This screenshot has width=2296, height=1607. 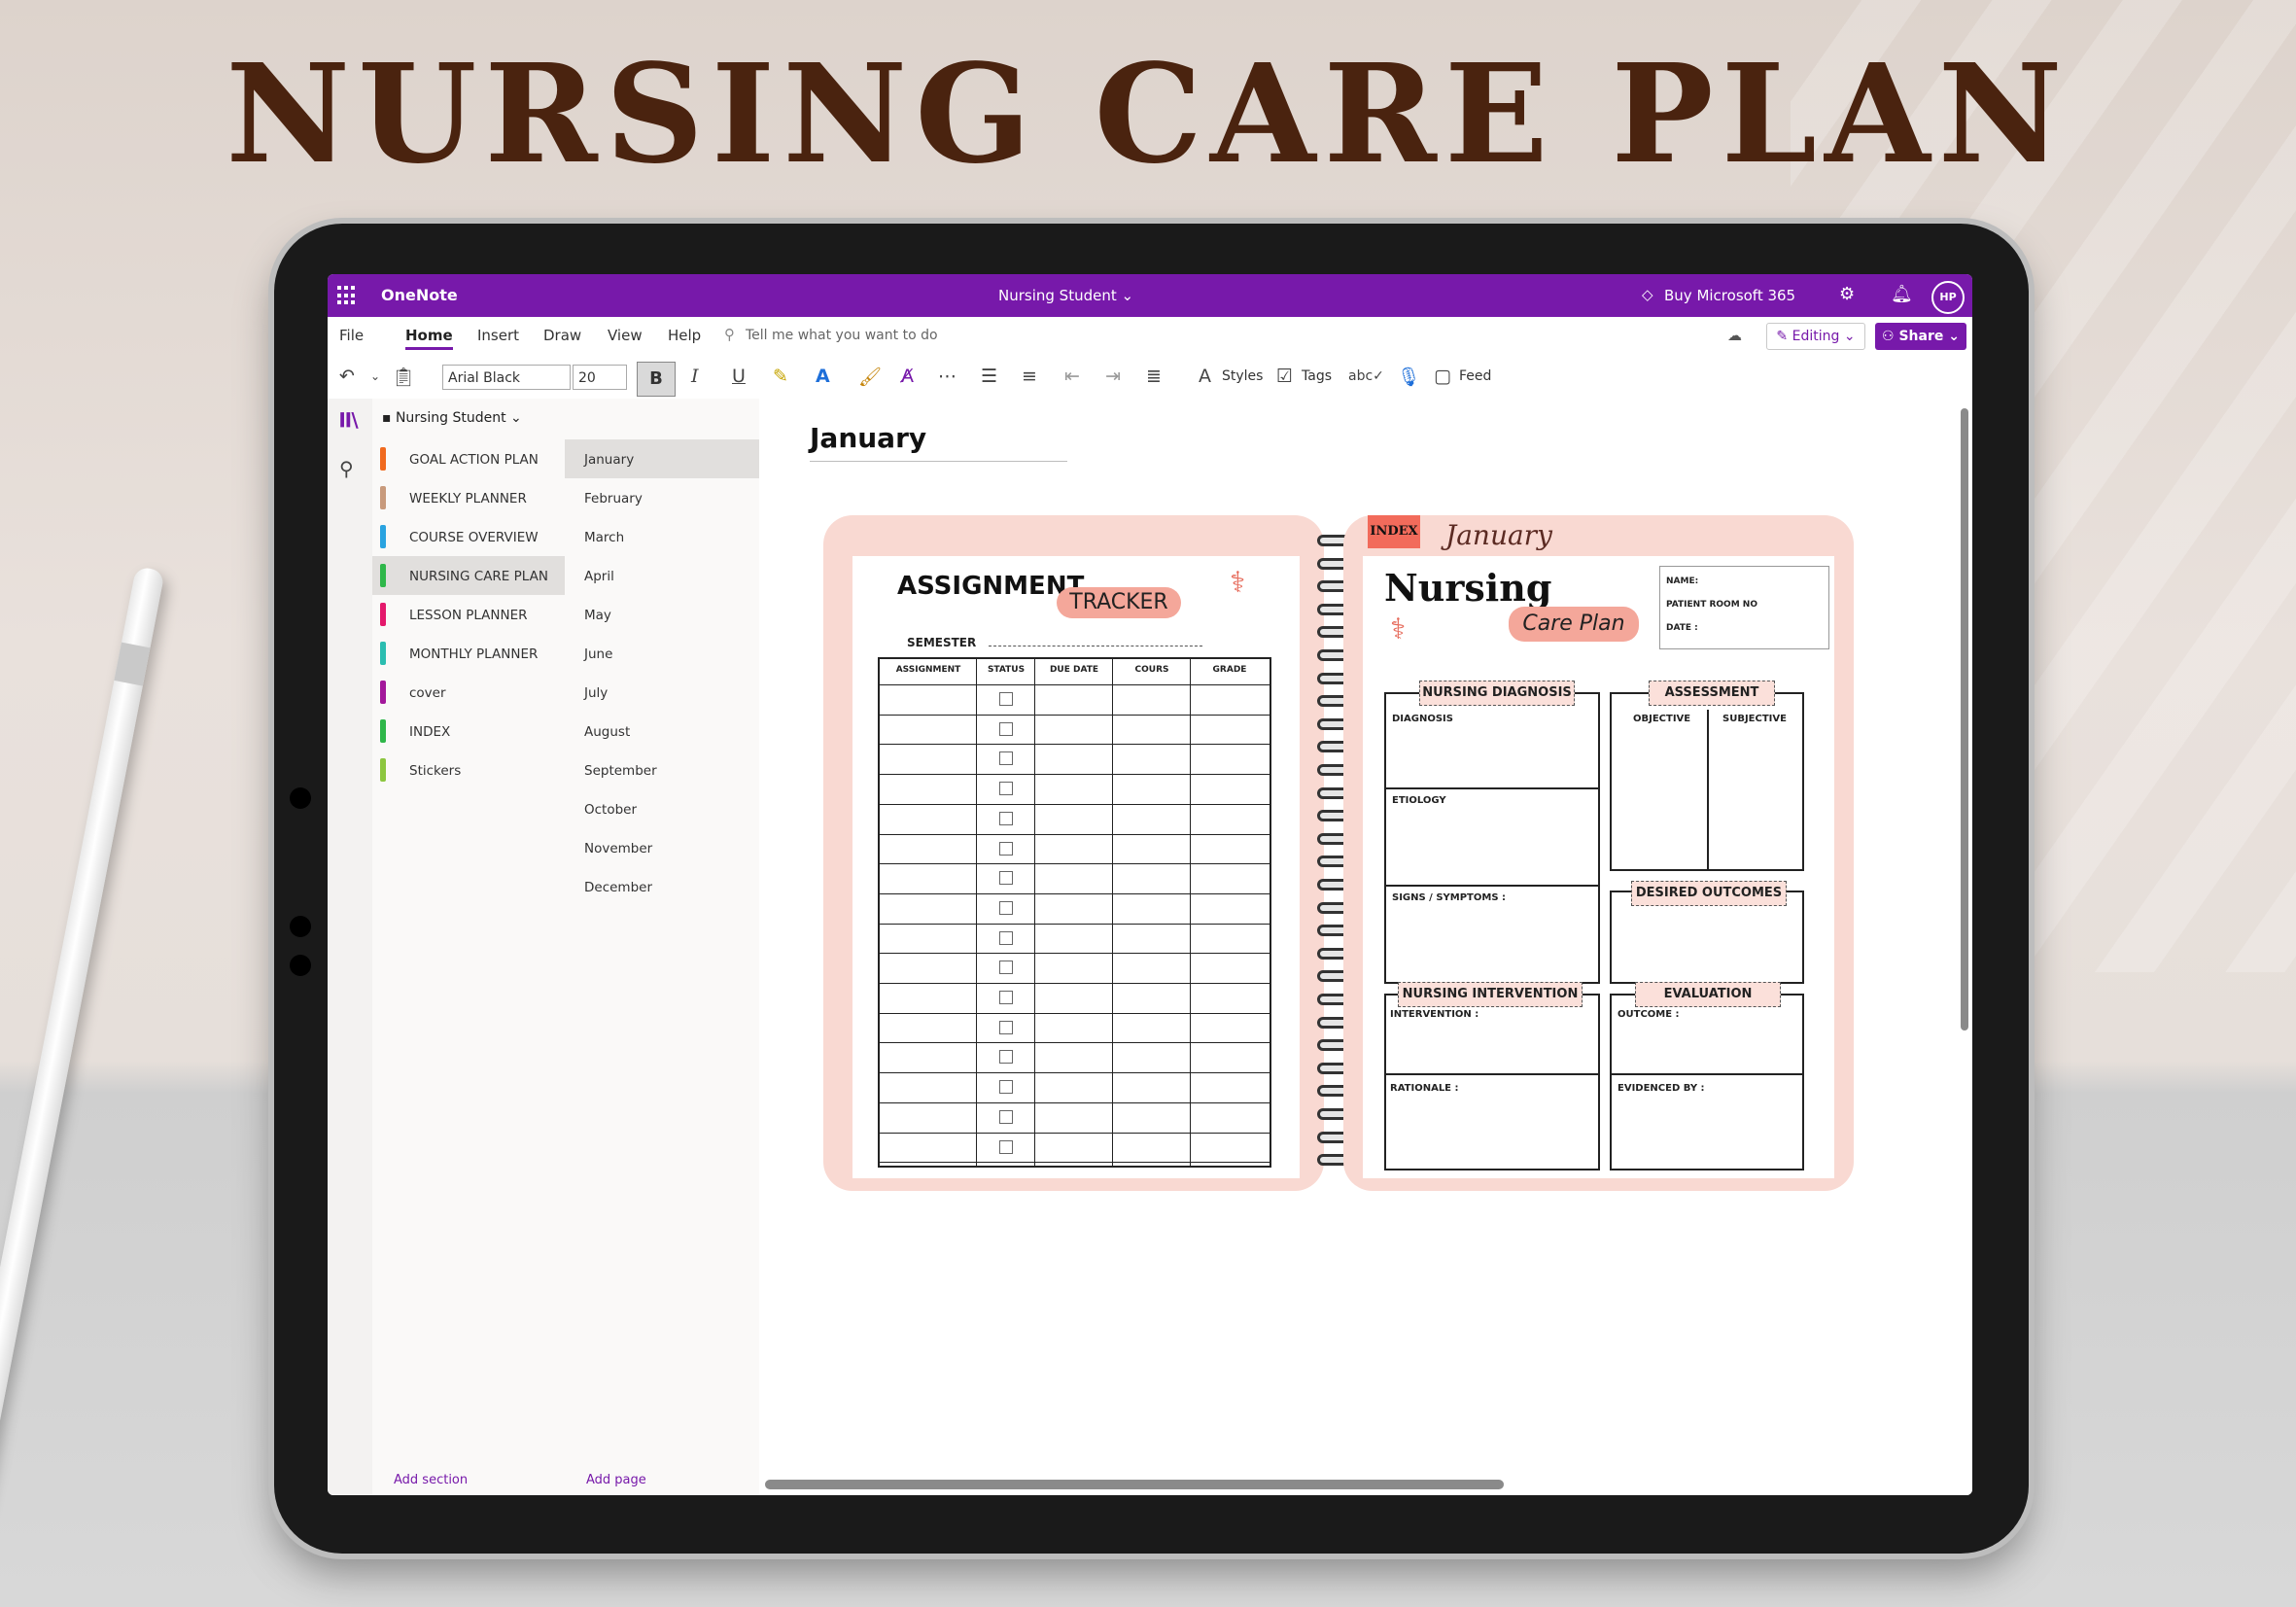 What do you see at coordinates (1449, 897) in the screenshot?
I see `signs-field: SIGNS / SYMPTOMS :` at bounding box center [1449, 897].